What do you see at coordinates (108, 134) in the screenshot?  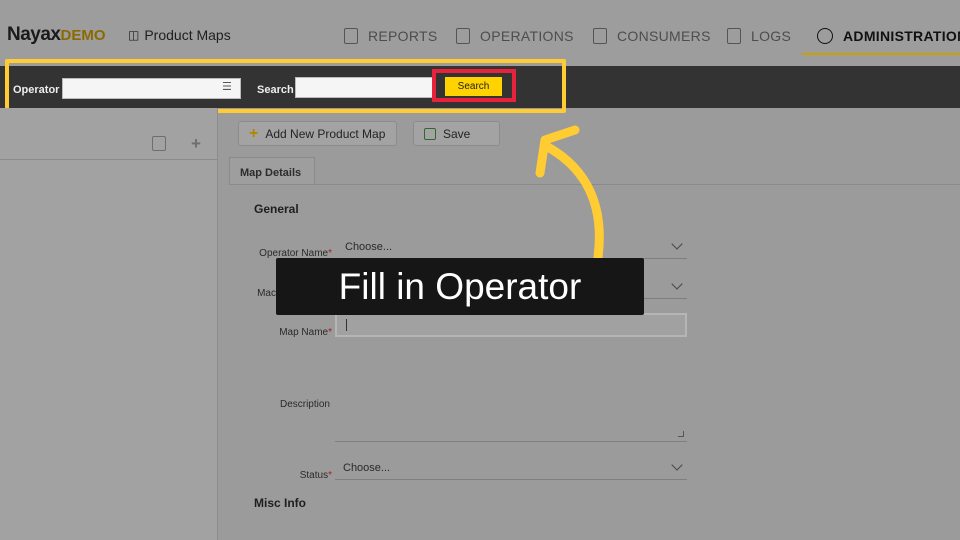 I see `left-panel-header: +` at bounding box center [108, 134].